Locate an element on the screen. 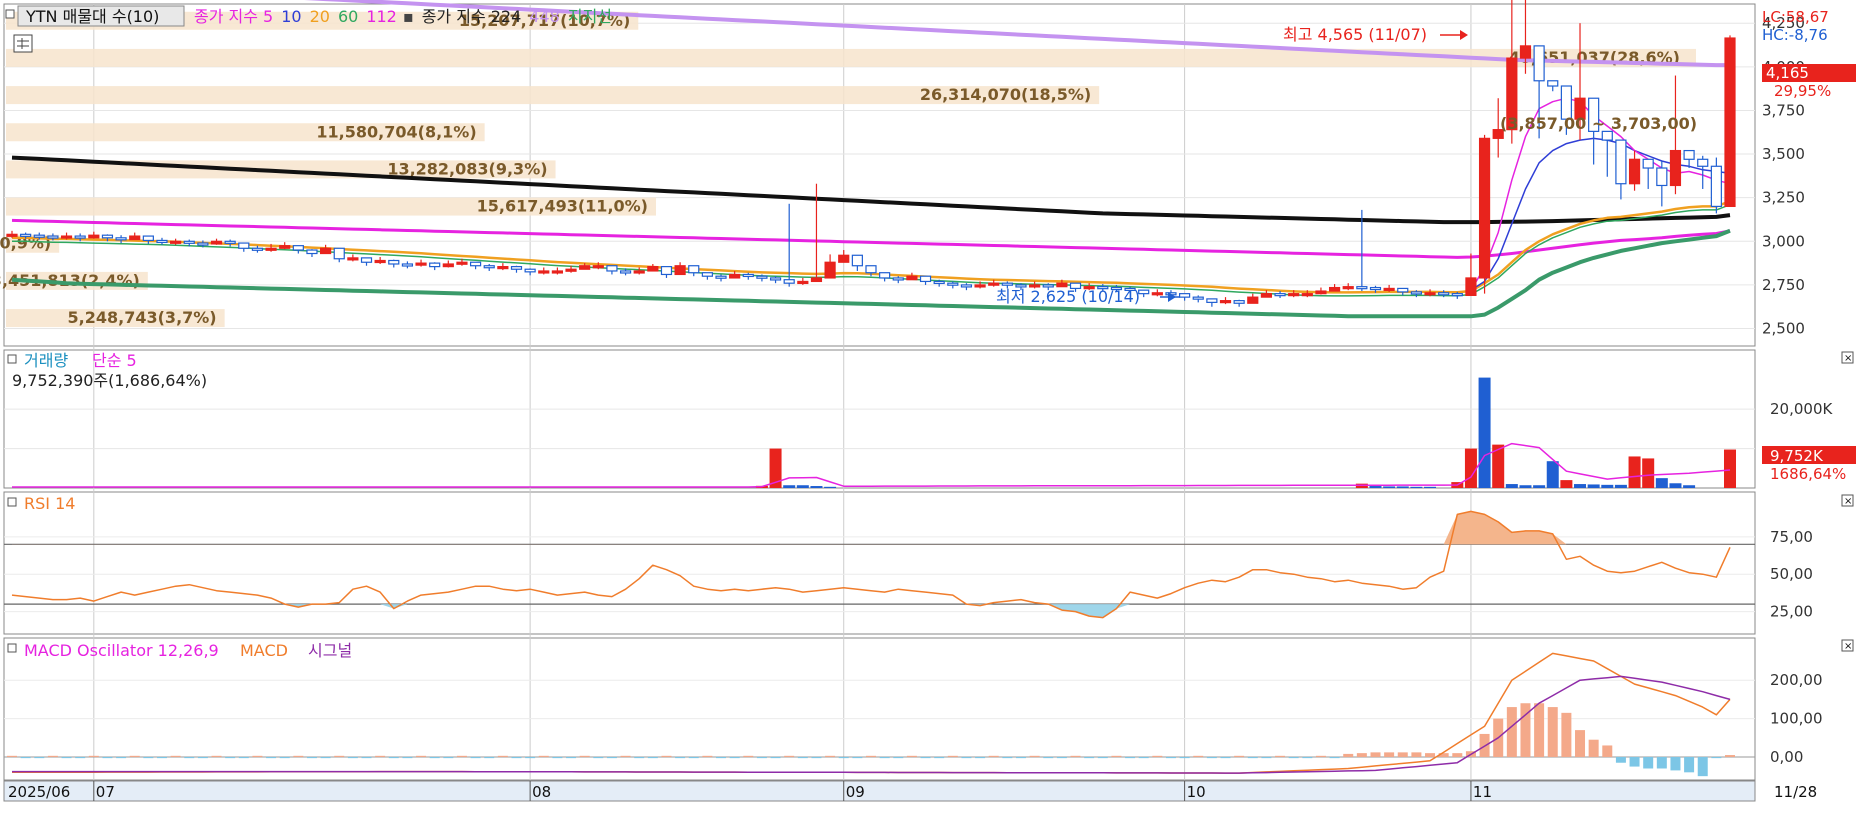 This screenshot has width=1860, height=816. ma-legend-item: 60 is located at coordinates (348, 16).